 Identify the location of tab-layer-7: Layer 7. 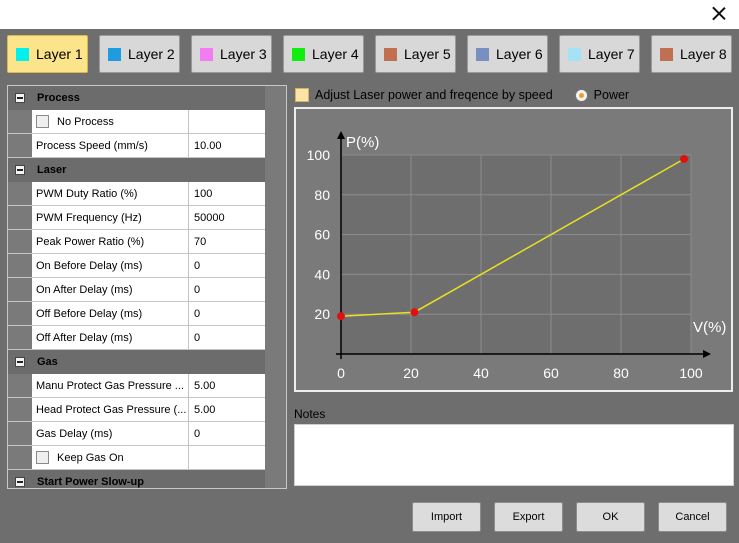
(599, 54).